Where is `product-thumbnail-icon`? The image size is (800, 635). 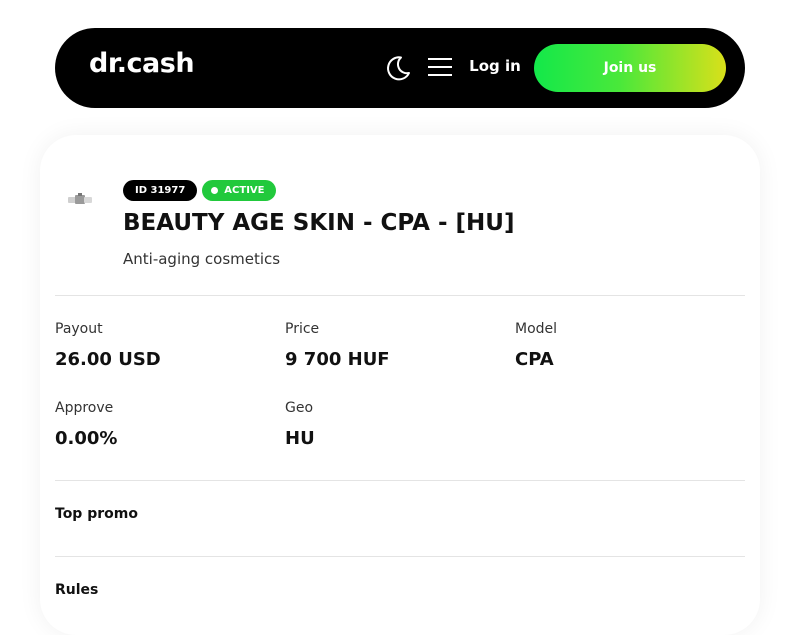
product-thumbnail-icon is located at coordinates (80, 198).